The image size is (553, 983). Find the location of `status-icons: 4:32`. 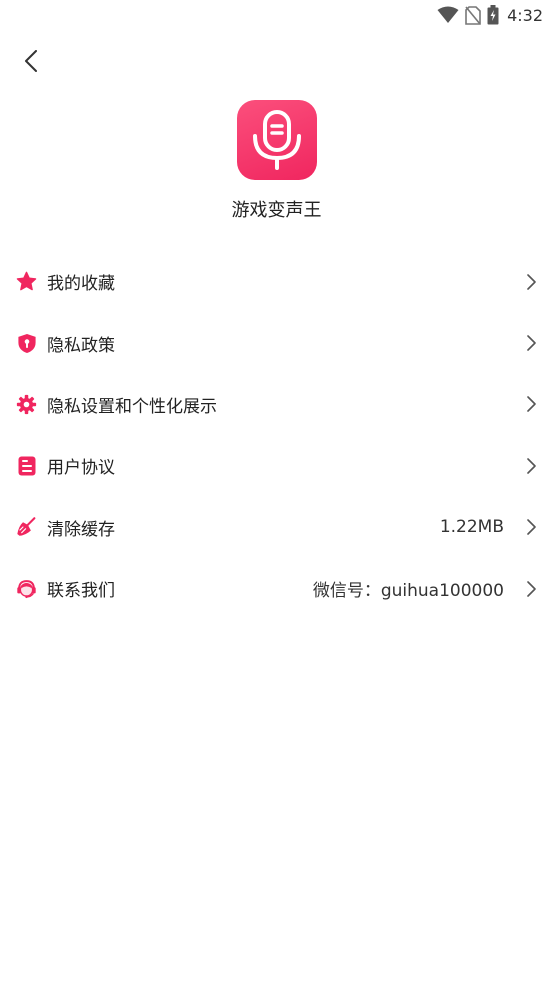

status-icons: 4:32 is located at coordinates (490, 15).